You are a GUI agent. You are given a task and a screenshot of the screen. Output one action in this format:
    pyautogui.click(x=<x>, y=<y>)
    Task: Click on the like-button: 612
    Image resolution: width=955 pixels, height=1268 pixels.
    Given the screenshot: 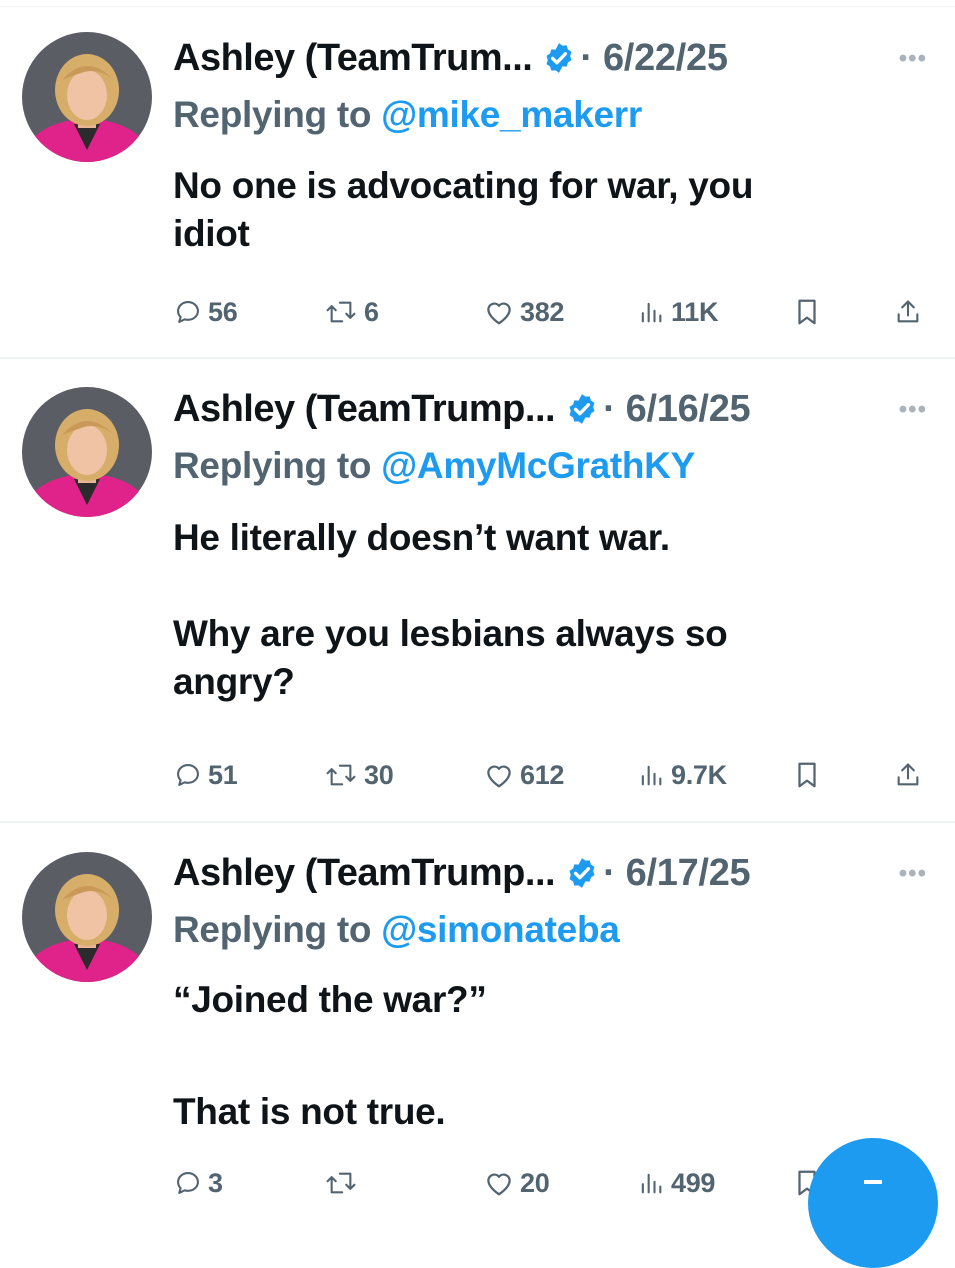 What is the action you would take?
    pyautogui.click(x=524, y=775)
    